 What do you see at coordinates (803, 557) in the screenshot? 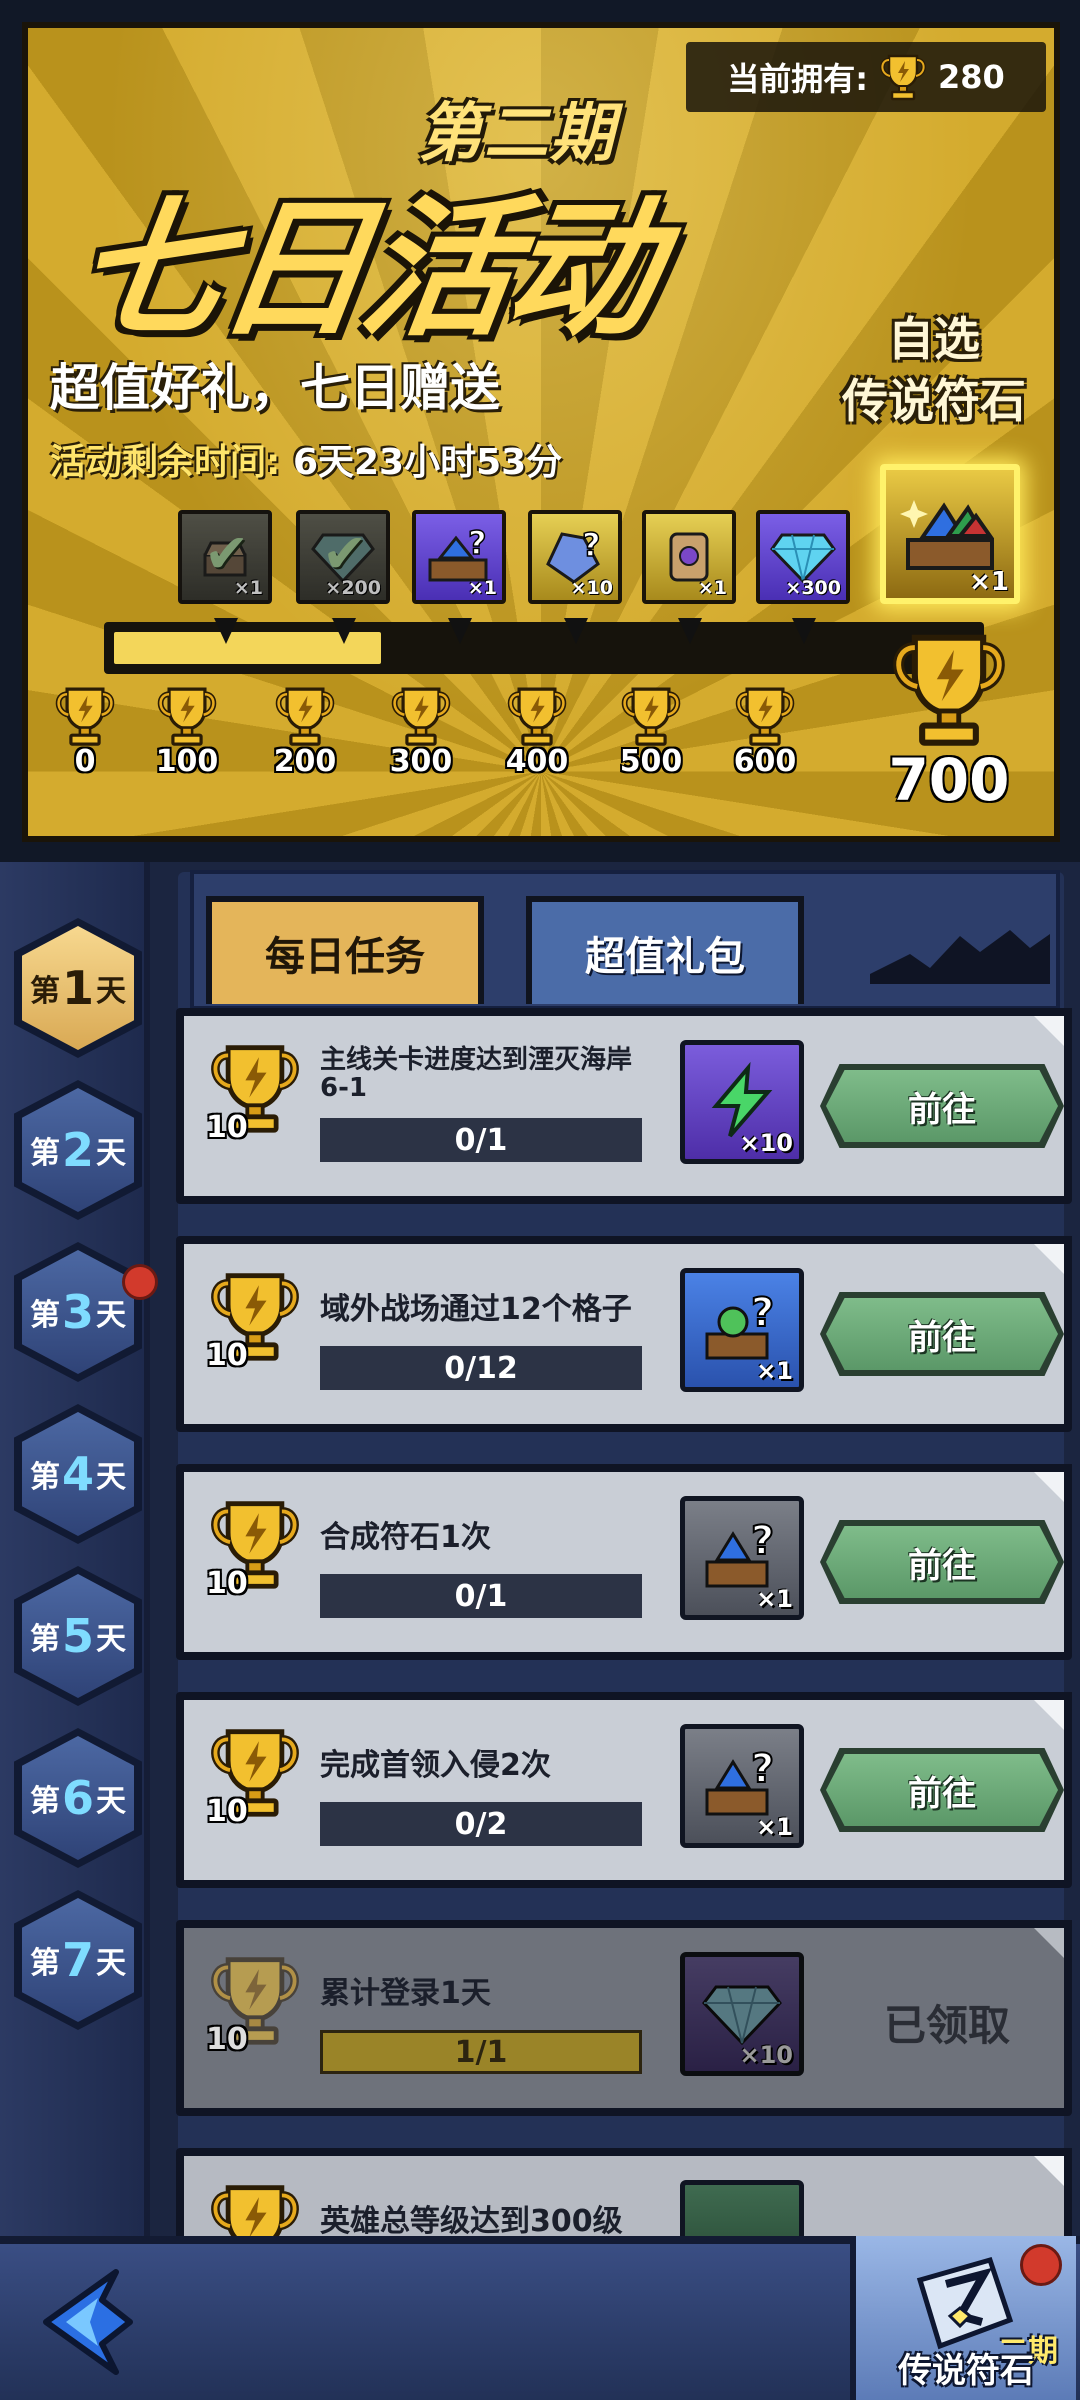
I see `milestone-reward-600: ×300` at bounding box center [803, 557].